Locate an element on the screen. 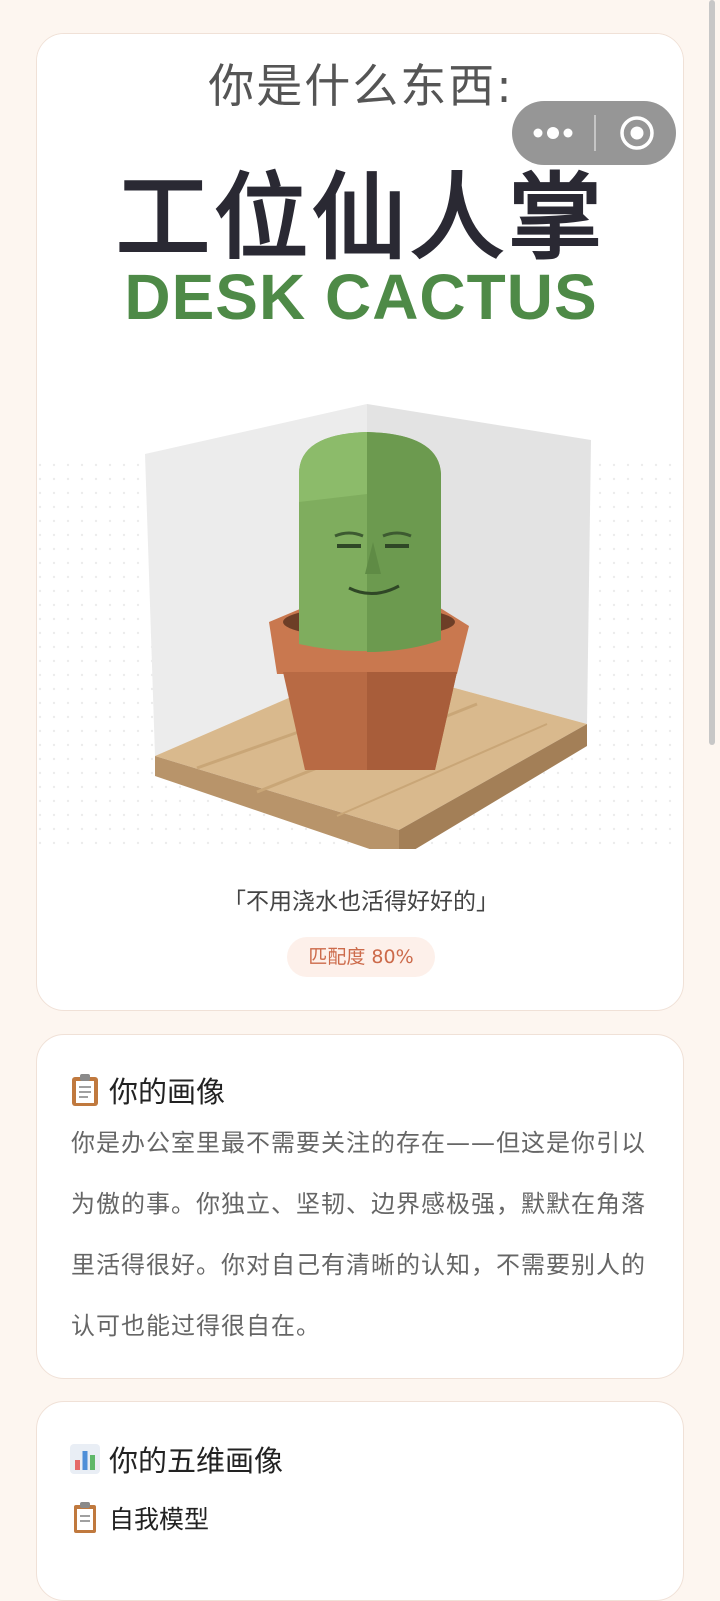 Image resolution: width=720 pixels, height=1601 pixels. dimension-item-label: 自我模型 is located at coordinates (159, 1519).